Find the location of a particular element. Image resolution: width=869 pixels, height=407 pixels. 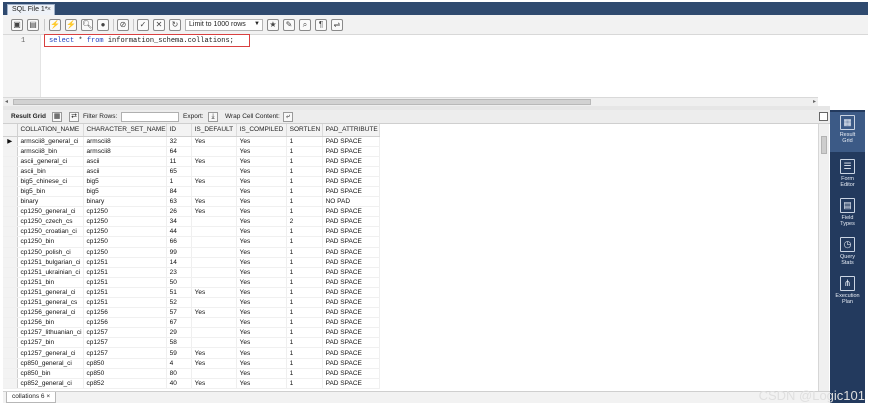

stop-icon: ● is located at coordinates (103, 25).